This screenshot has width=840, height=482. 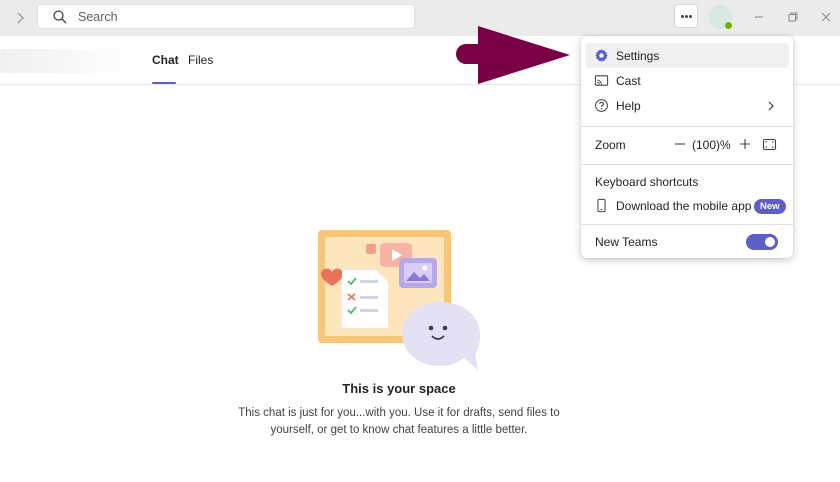 I want to click on toggle-knob, so click(x=770, y=242).